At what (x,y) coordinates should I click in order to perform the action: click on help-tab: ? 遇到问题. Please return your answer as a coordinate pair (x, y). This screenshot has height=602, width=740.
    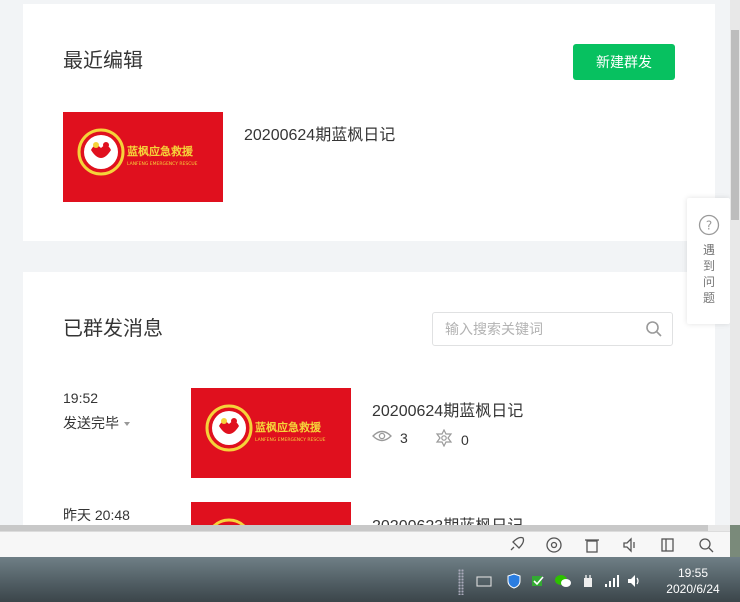
    Looking at the image, I should click on (708, 261).